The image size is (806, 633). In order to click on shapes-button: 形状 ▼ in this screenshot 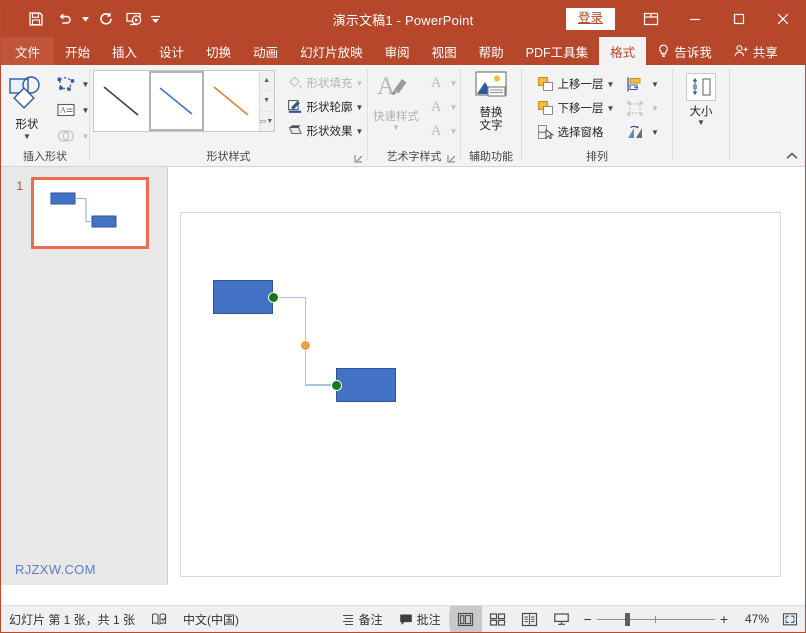, I will do `click(27, 105)`.